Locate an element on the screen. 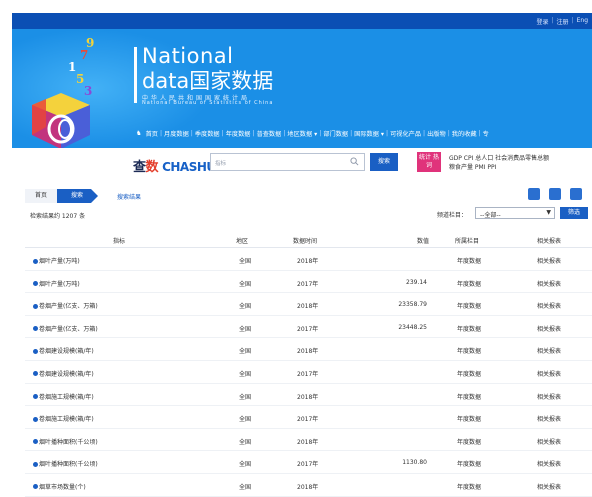  brand-cha: 查 is located at coordinates (139, 167).